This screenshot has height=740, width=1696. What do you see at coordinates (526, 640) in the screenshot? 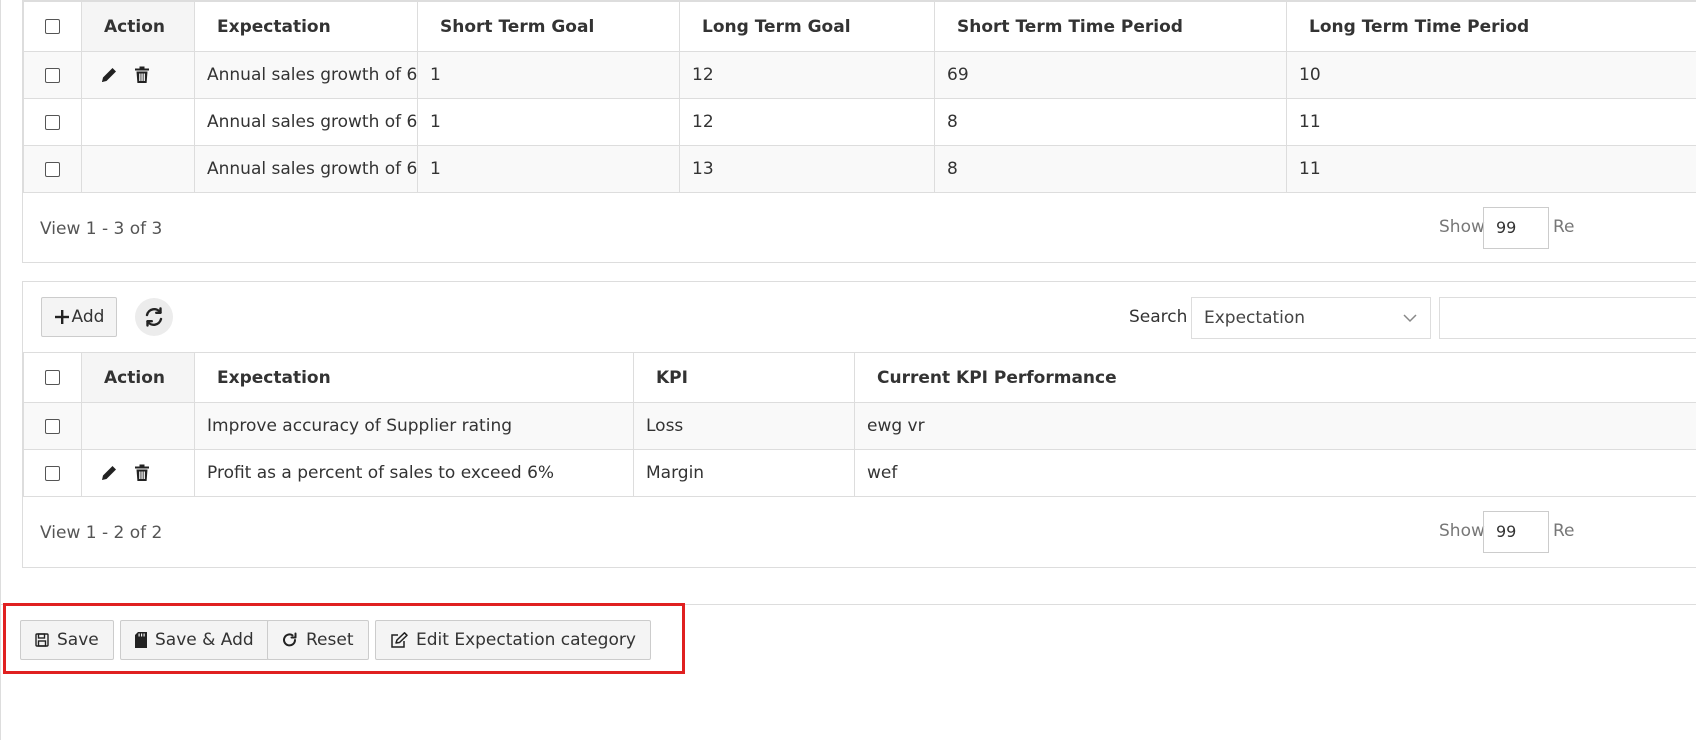
I see `edit-expectation-category-label: Edit Expectation category` at bounding box center [526, 640].